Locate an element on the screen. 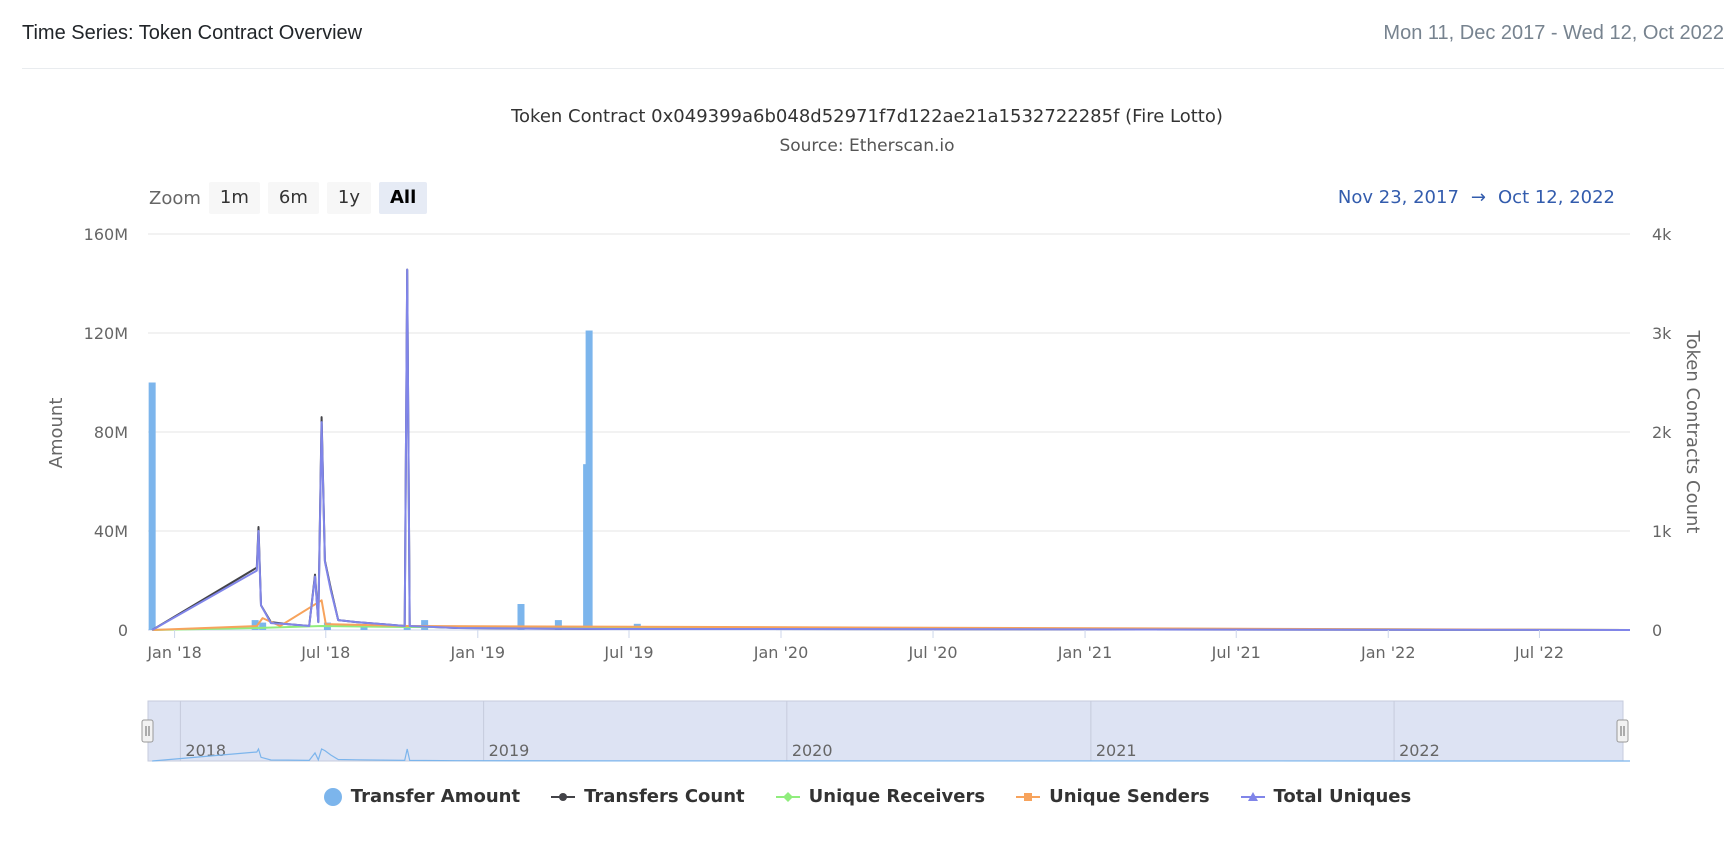  y-left-tick-label: 160M is located at coordinates (106, 234).